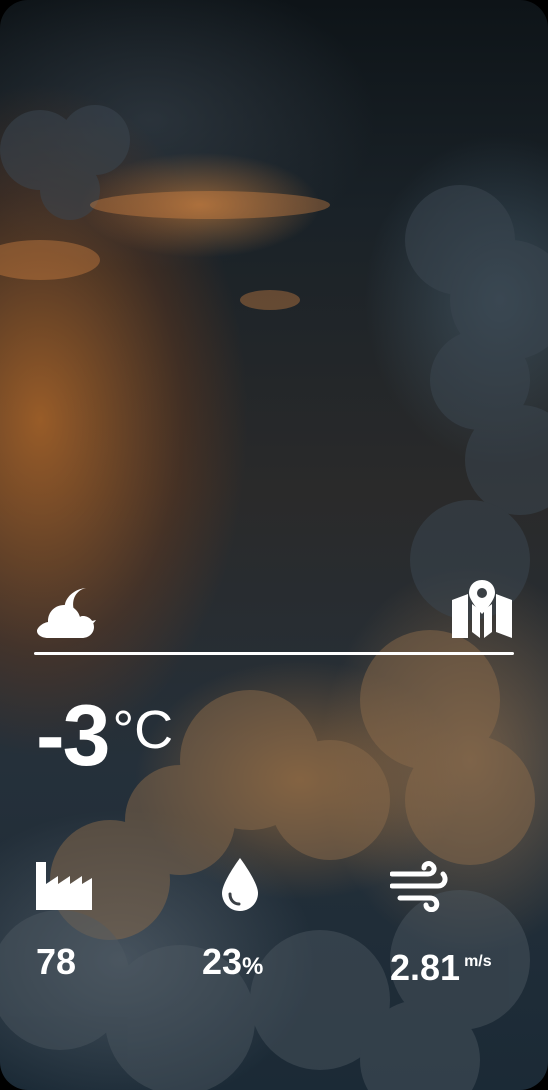 The height and width of the screenshot is (1090, 548). Describe the element at coordinates (68, 612) in the screenshot. I see `cloud-moon-icon` at that location.